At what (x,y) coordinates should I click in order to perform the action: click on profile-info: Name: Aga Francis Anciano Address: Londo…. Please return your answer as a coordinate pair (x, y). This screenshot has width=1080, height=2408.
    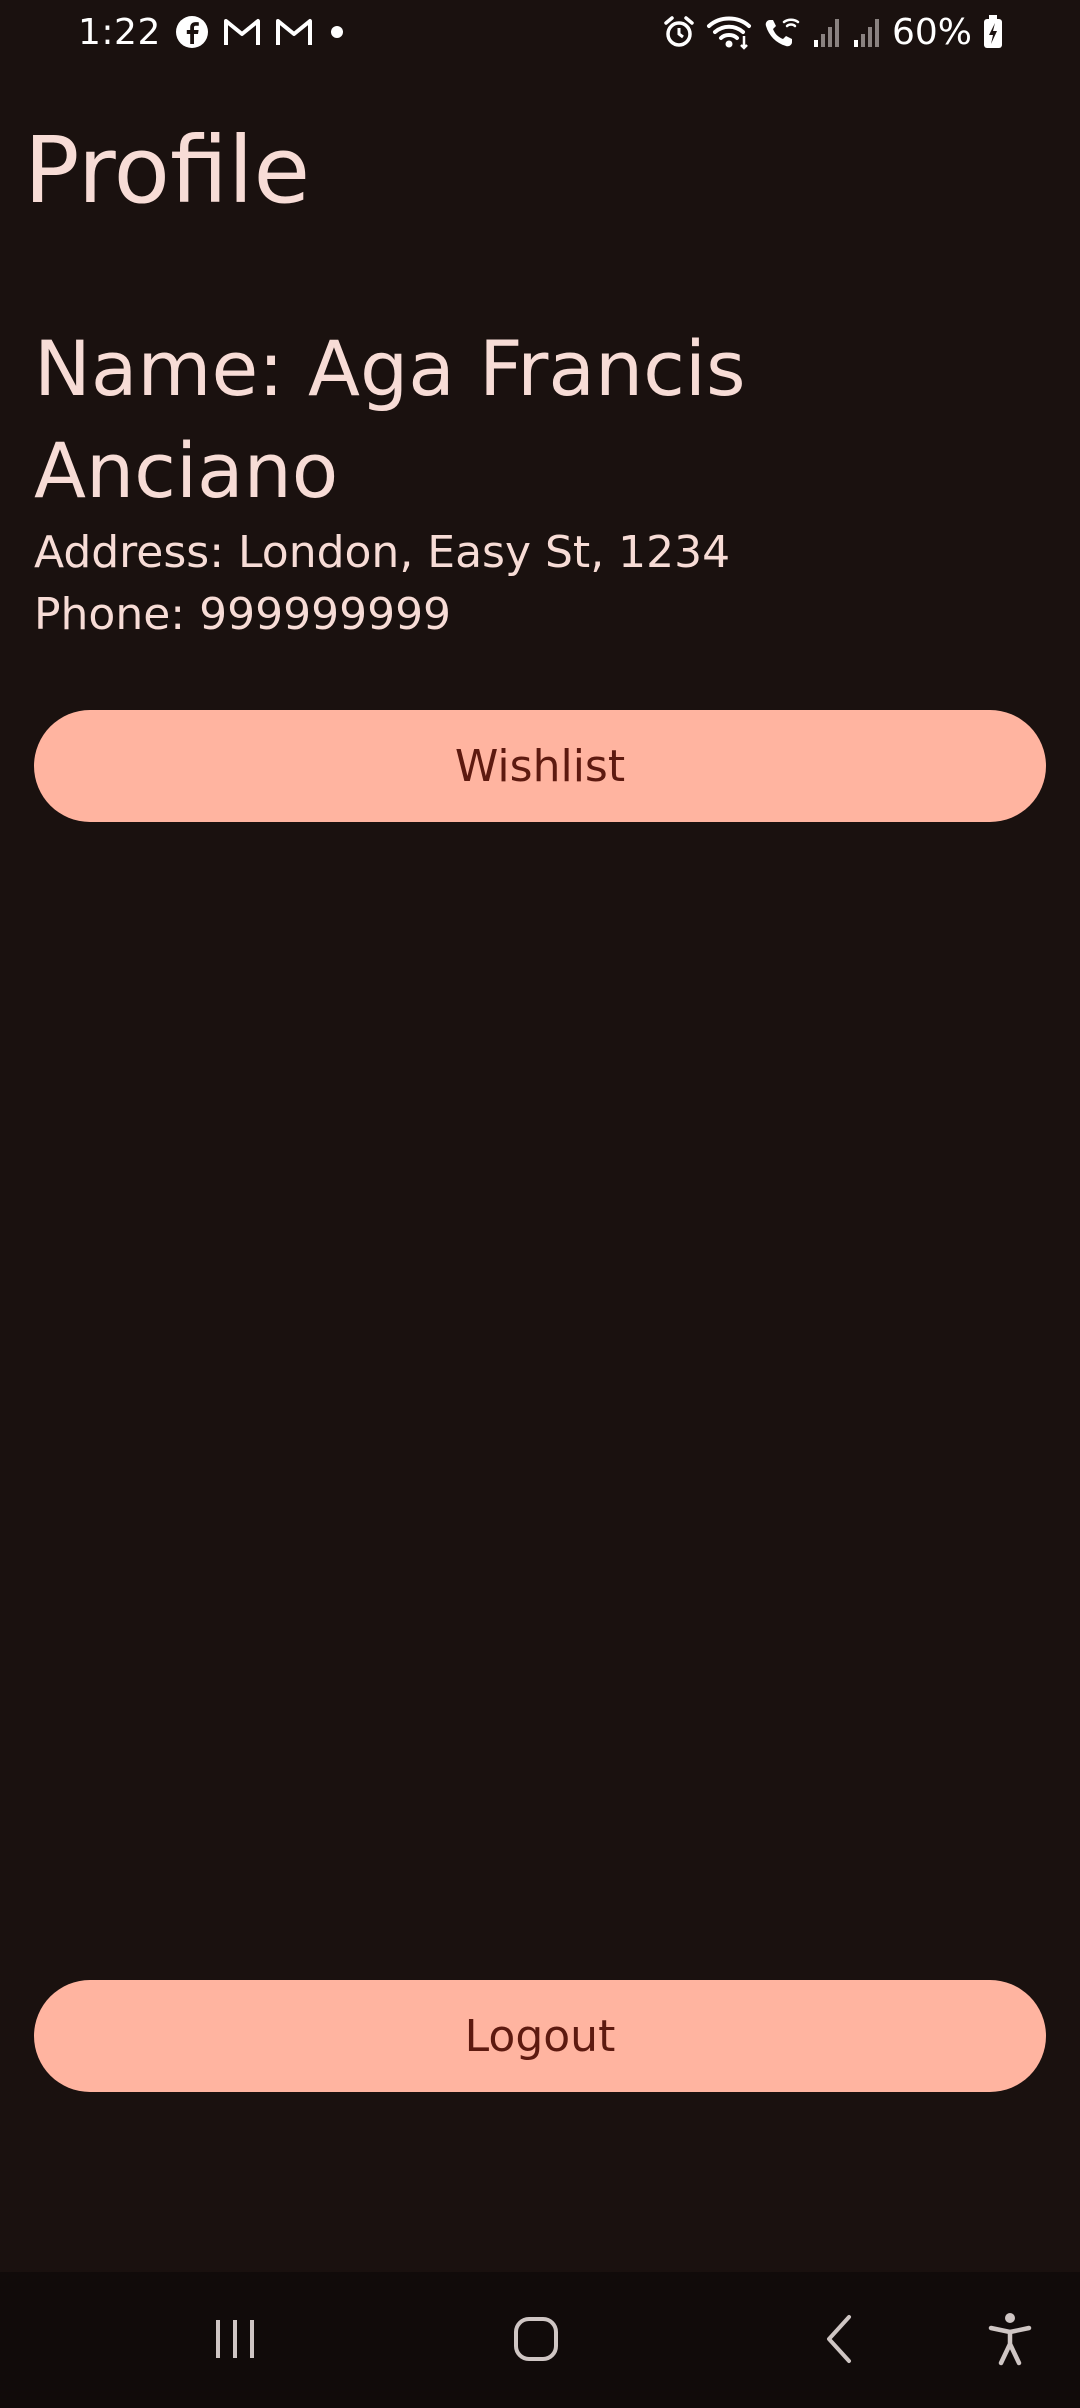
    Looking at the image, I should click on (539, 482).